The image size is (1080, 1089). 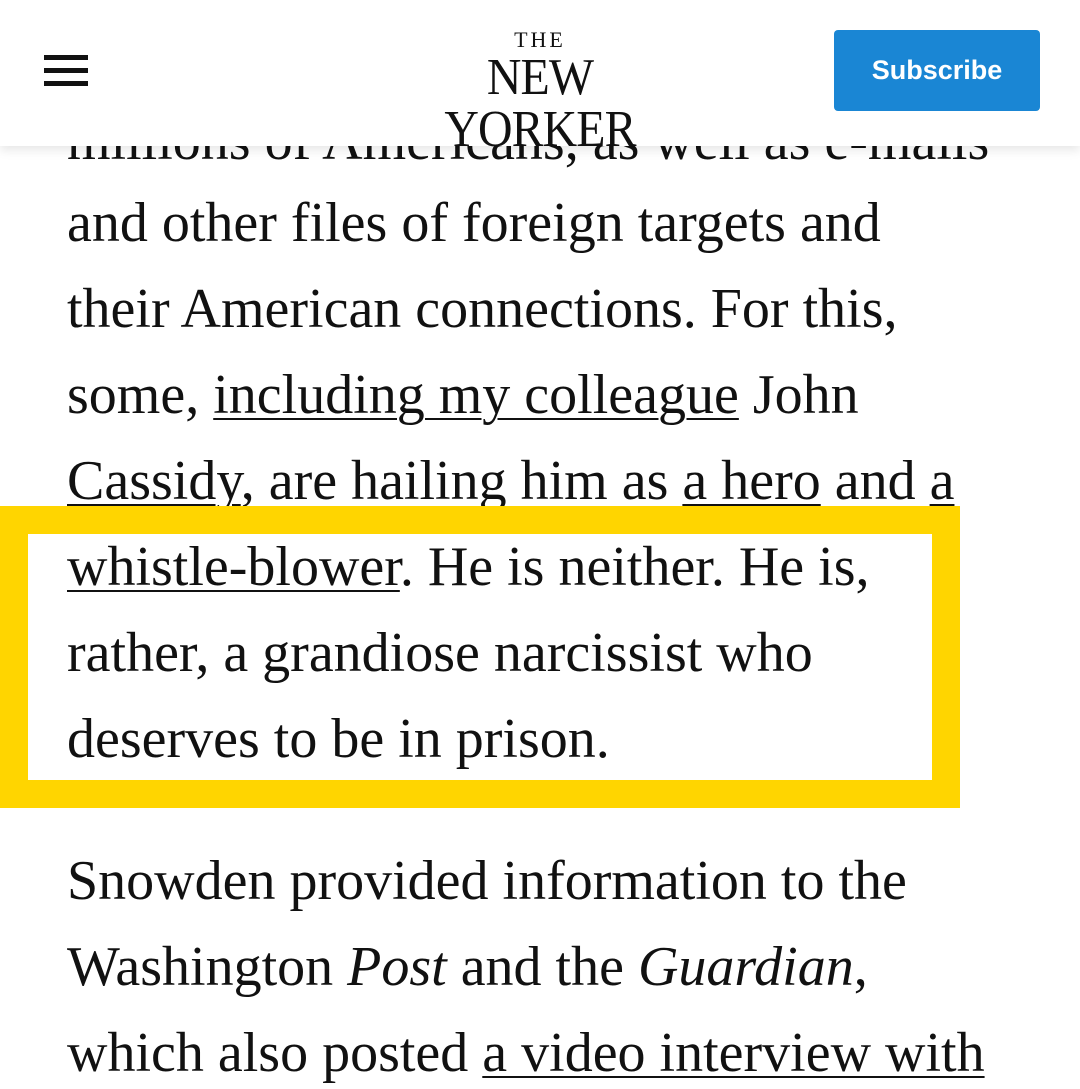 I want to click on new-yorker-logo: THE NEW YORKER, so click(x=540, y=92).